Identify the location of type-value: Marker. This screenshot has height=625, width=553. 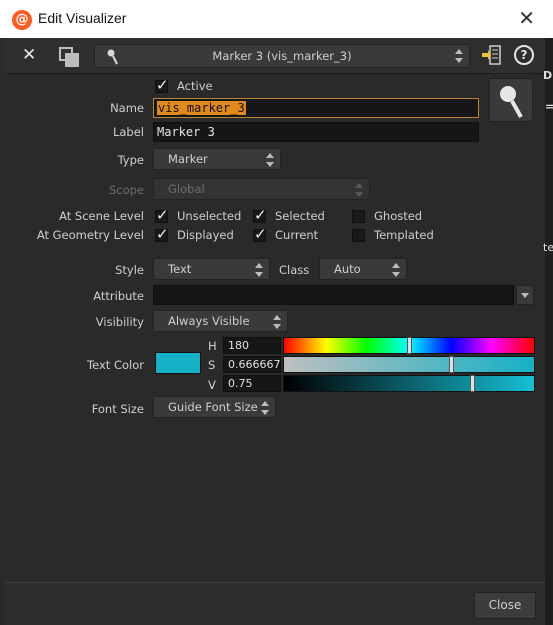
(188, 159).